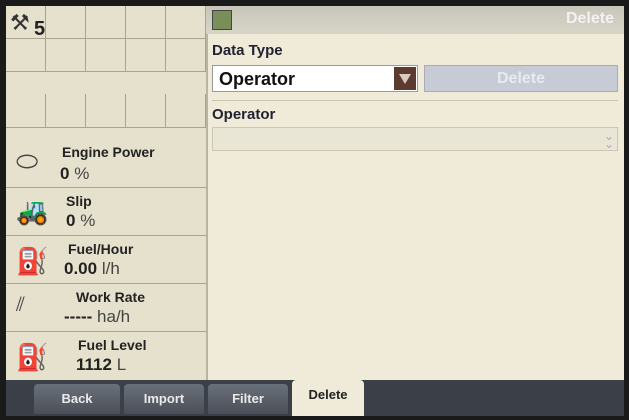  I want to click on work-rate-icon: ⫽, so click(20, 305).